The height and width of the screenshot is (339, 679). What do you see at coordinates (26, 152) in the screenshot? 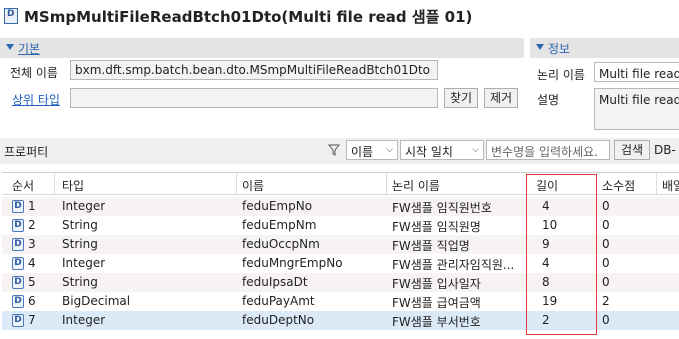
I see `properties-title: 프로퍼티` at bounding box center [26, 152].